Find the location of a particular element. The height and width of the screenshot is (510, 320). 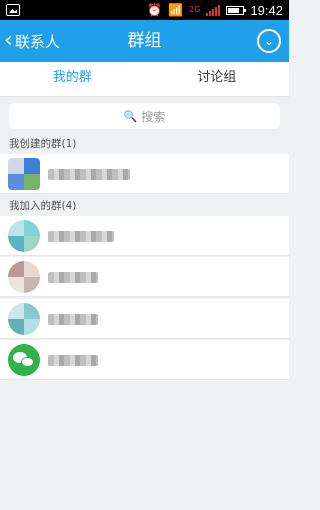

search-input: 🔍 搜索 is located at coordinates (144, 116).